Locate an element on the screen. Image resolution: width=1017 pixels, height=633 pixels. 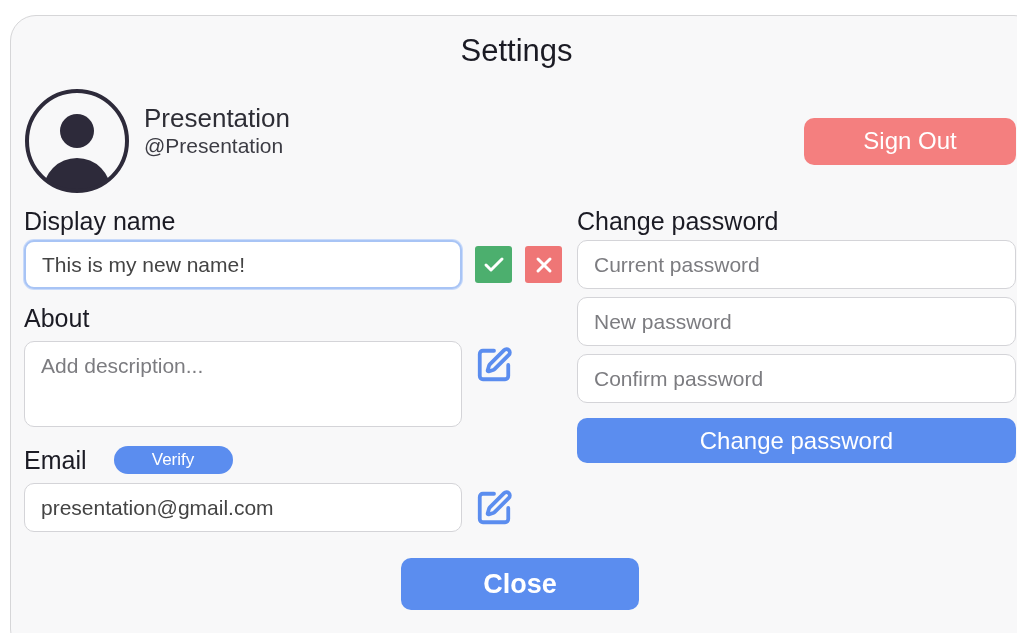
field-label: About is located at coordinates (57, 318).